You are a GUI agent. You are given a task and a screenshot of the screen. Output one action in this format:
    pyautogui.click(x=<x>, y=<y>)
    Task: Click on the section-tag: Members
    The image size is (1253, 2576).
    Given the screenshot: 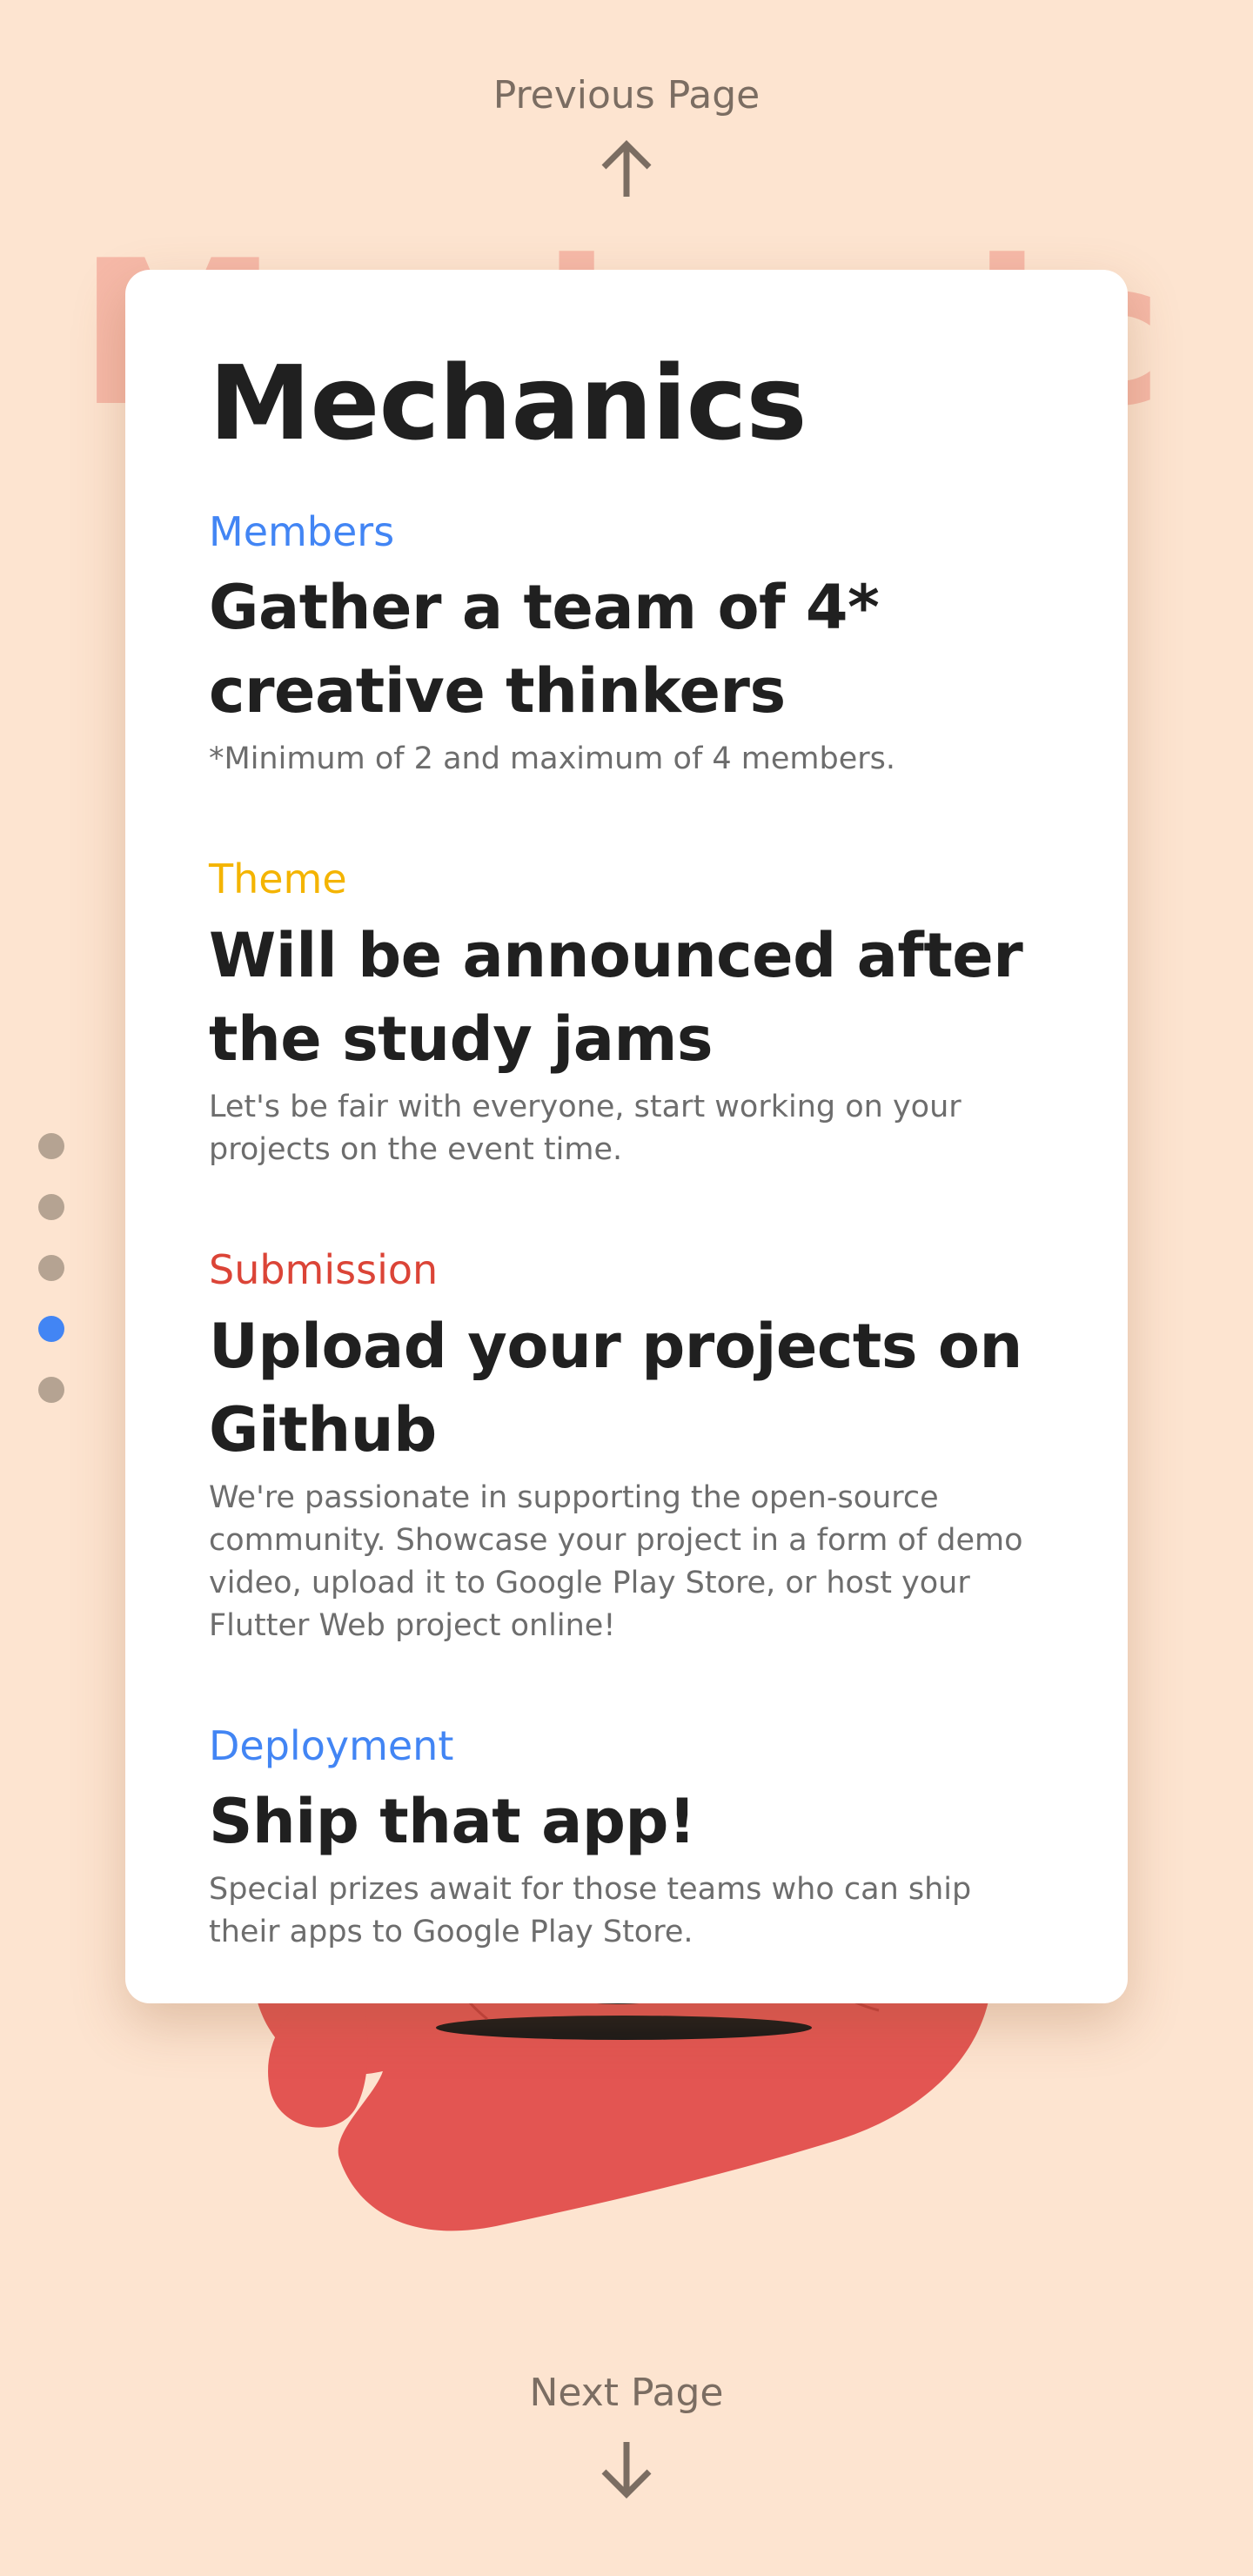 What is the action you would take?
    pyautogui.click(x=302, y=531)
    